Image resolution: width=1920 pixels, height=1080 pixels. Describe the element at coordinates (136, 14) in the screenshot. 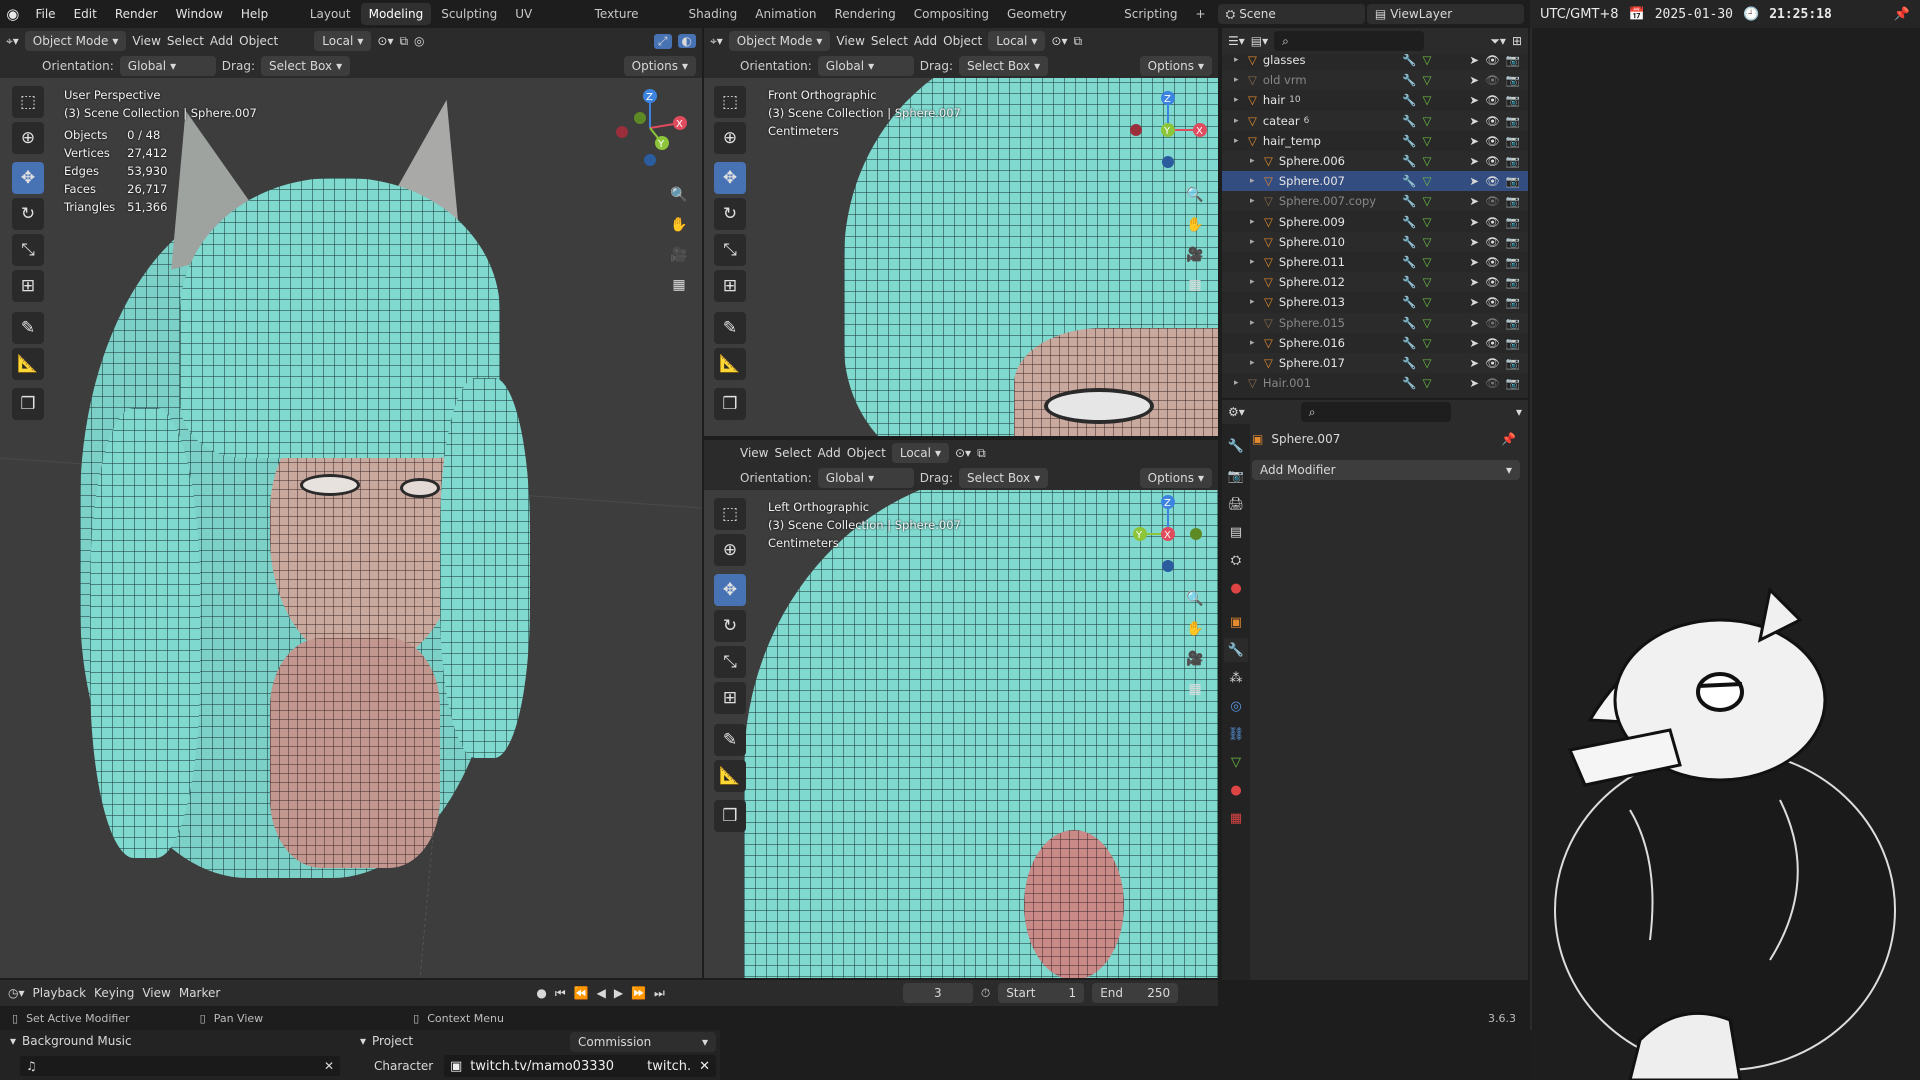

I see `menu-render: Render` at that location.